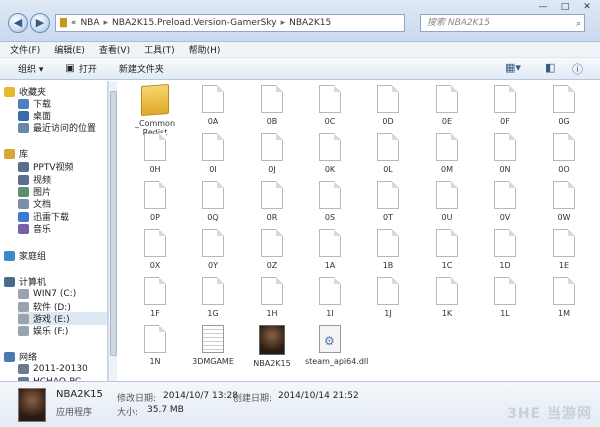 This screenshot has width=600, height=427. I want to click on open-button: ▣ 打开, so click(80, 68).